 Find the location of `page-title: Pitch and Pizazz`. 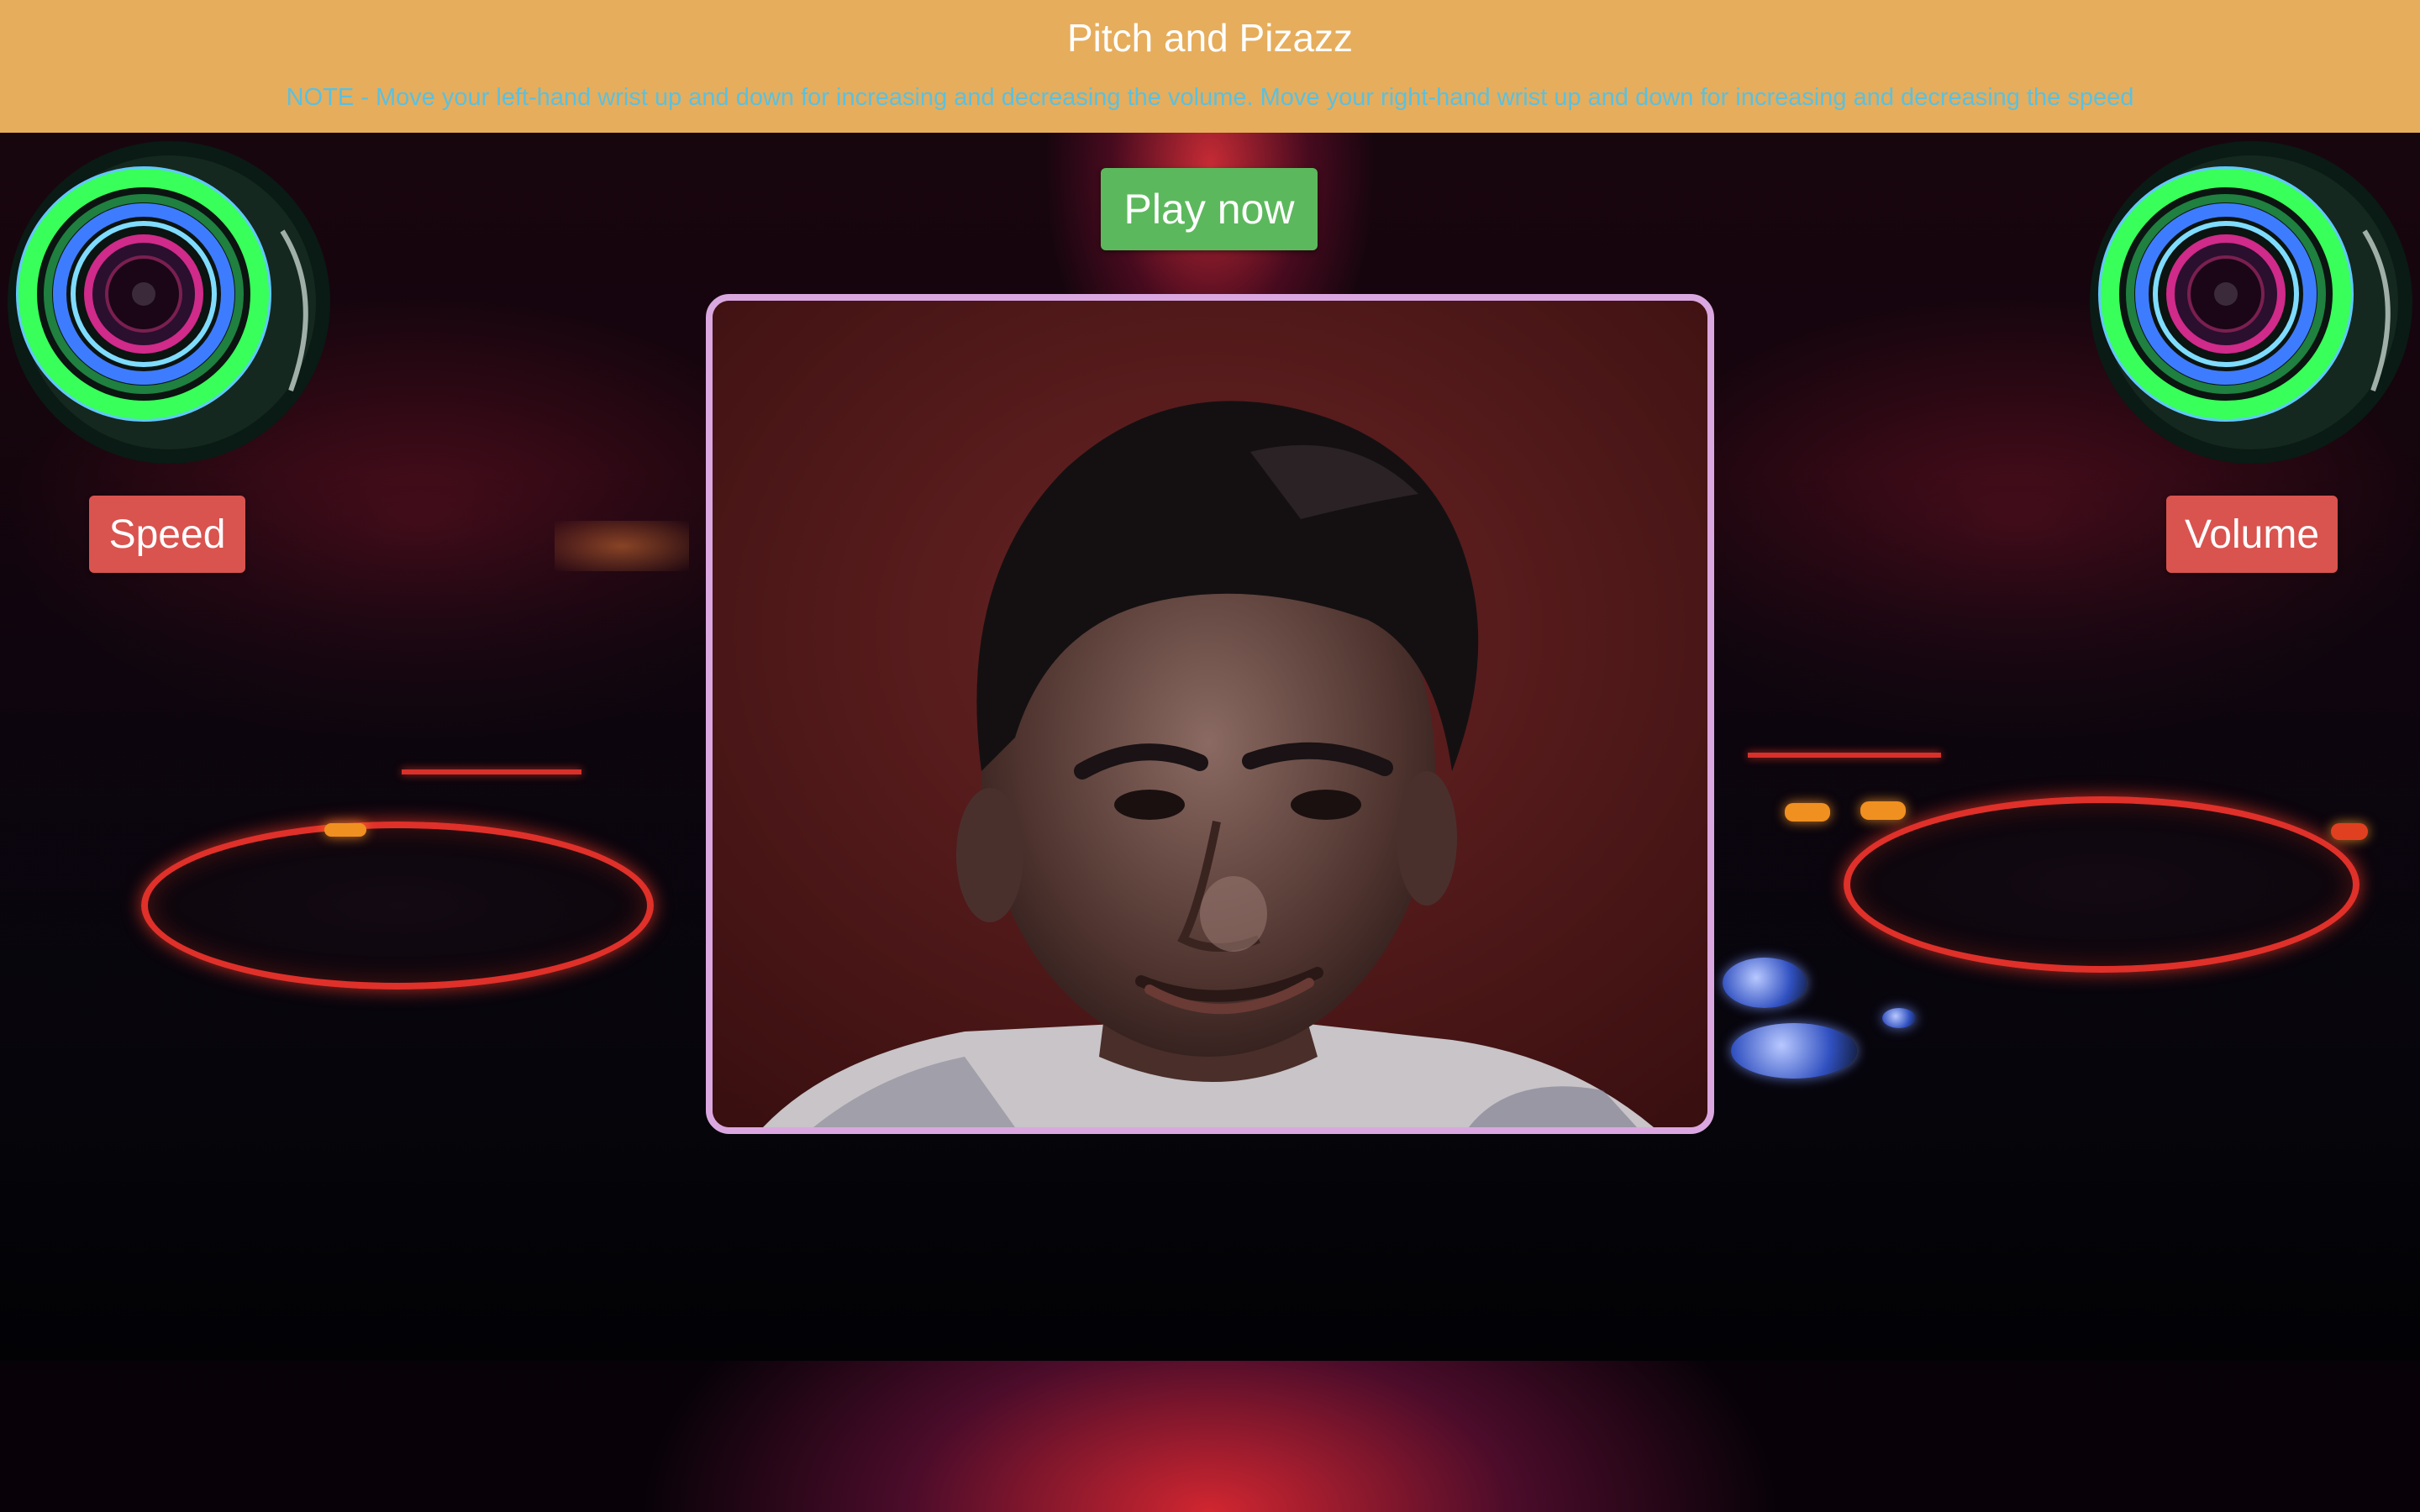

page-title: Pitch and Pizazz is located at coordinates (1210, 38).